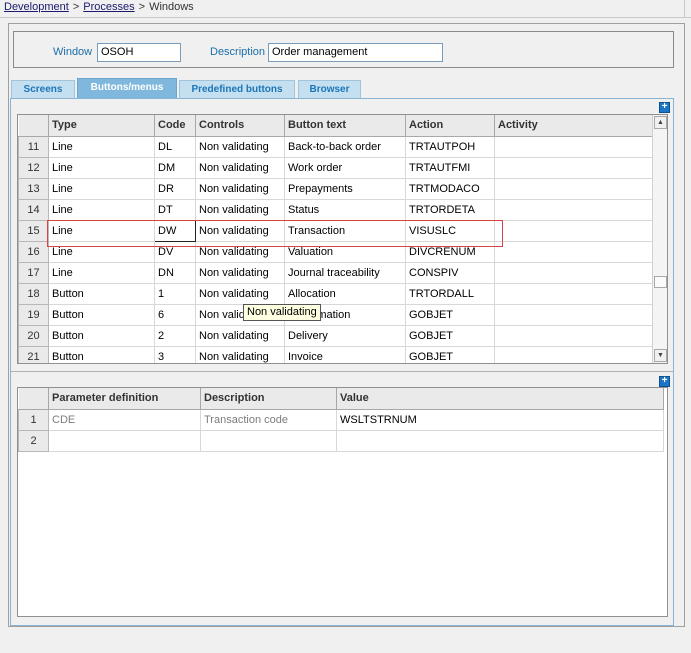 This screenshot has height=653, width=691. What do you see at coordinates (240, 126) in the screenshot?
I see `column-header-controls: Controls` at bounding box center [240, 126].